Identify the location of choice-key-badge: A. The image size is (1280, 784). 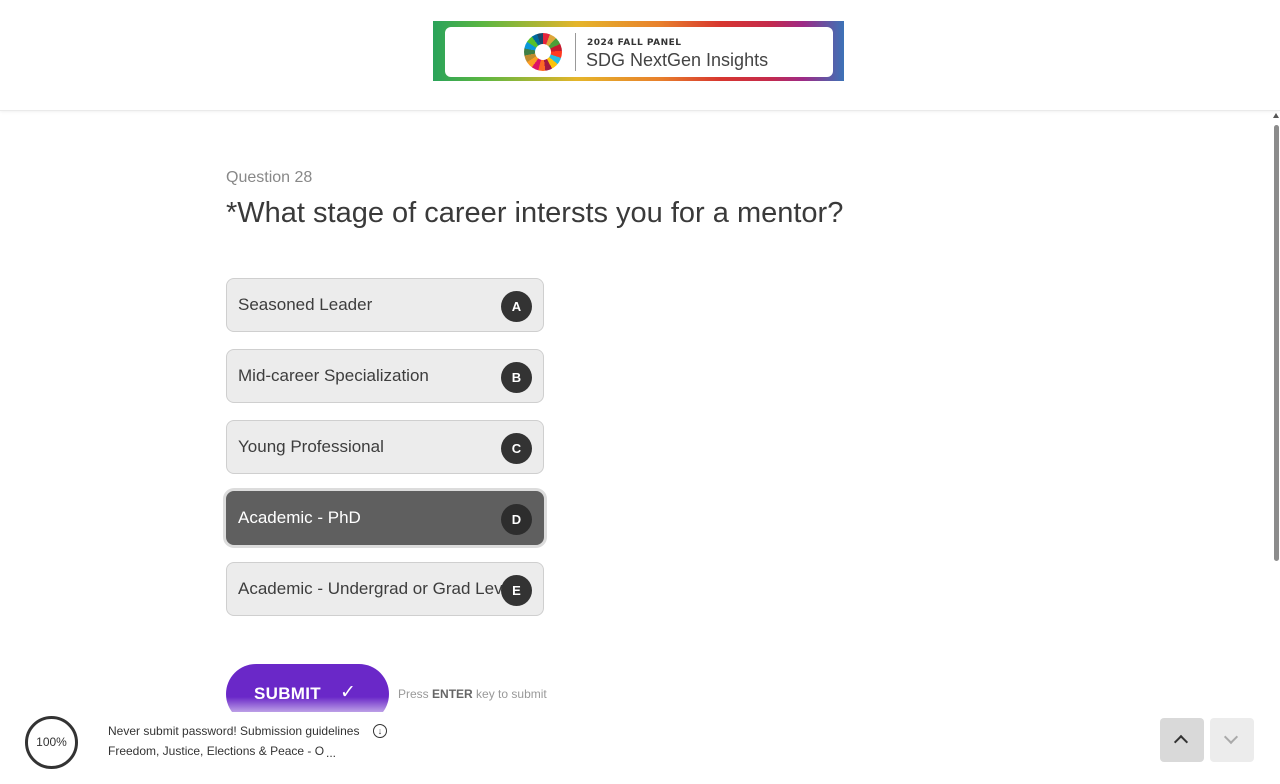
(516, 306).